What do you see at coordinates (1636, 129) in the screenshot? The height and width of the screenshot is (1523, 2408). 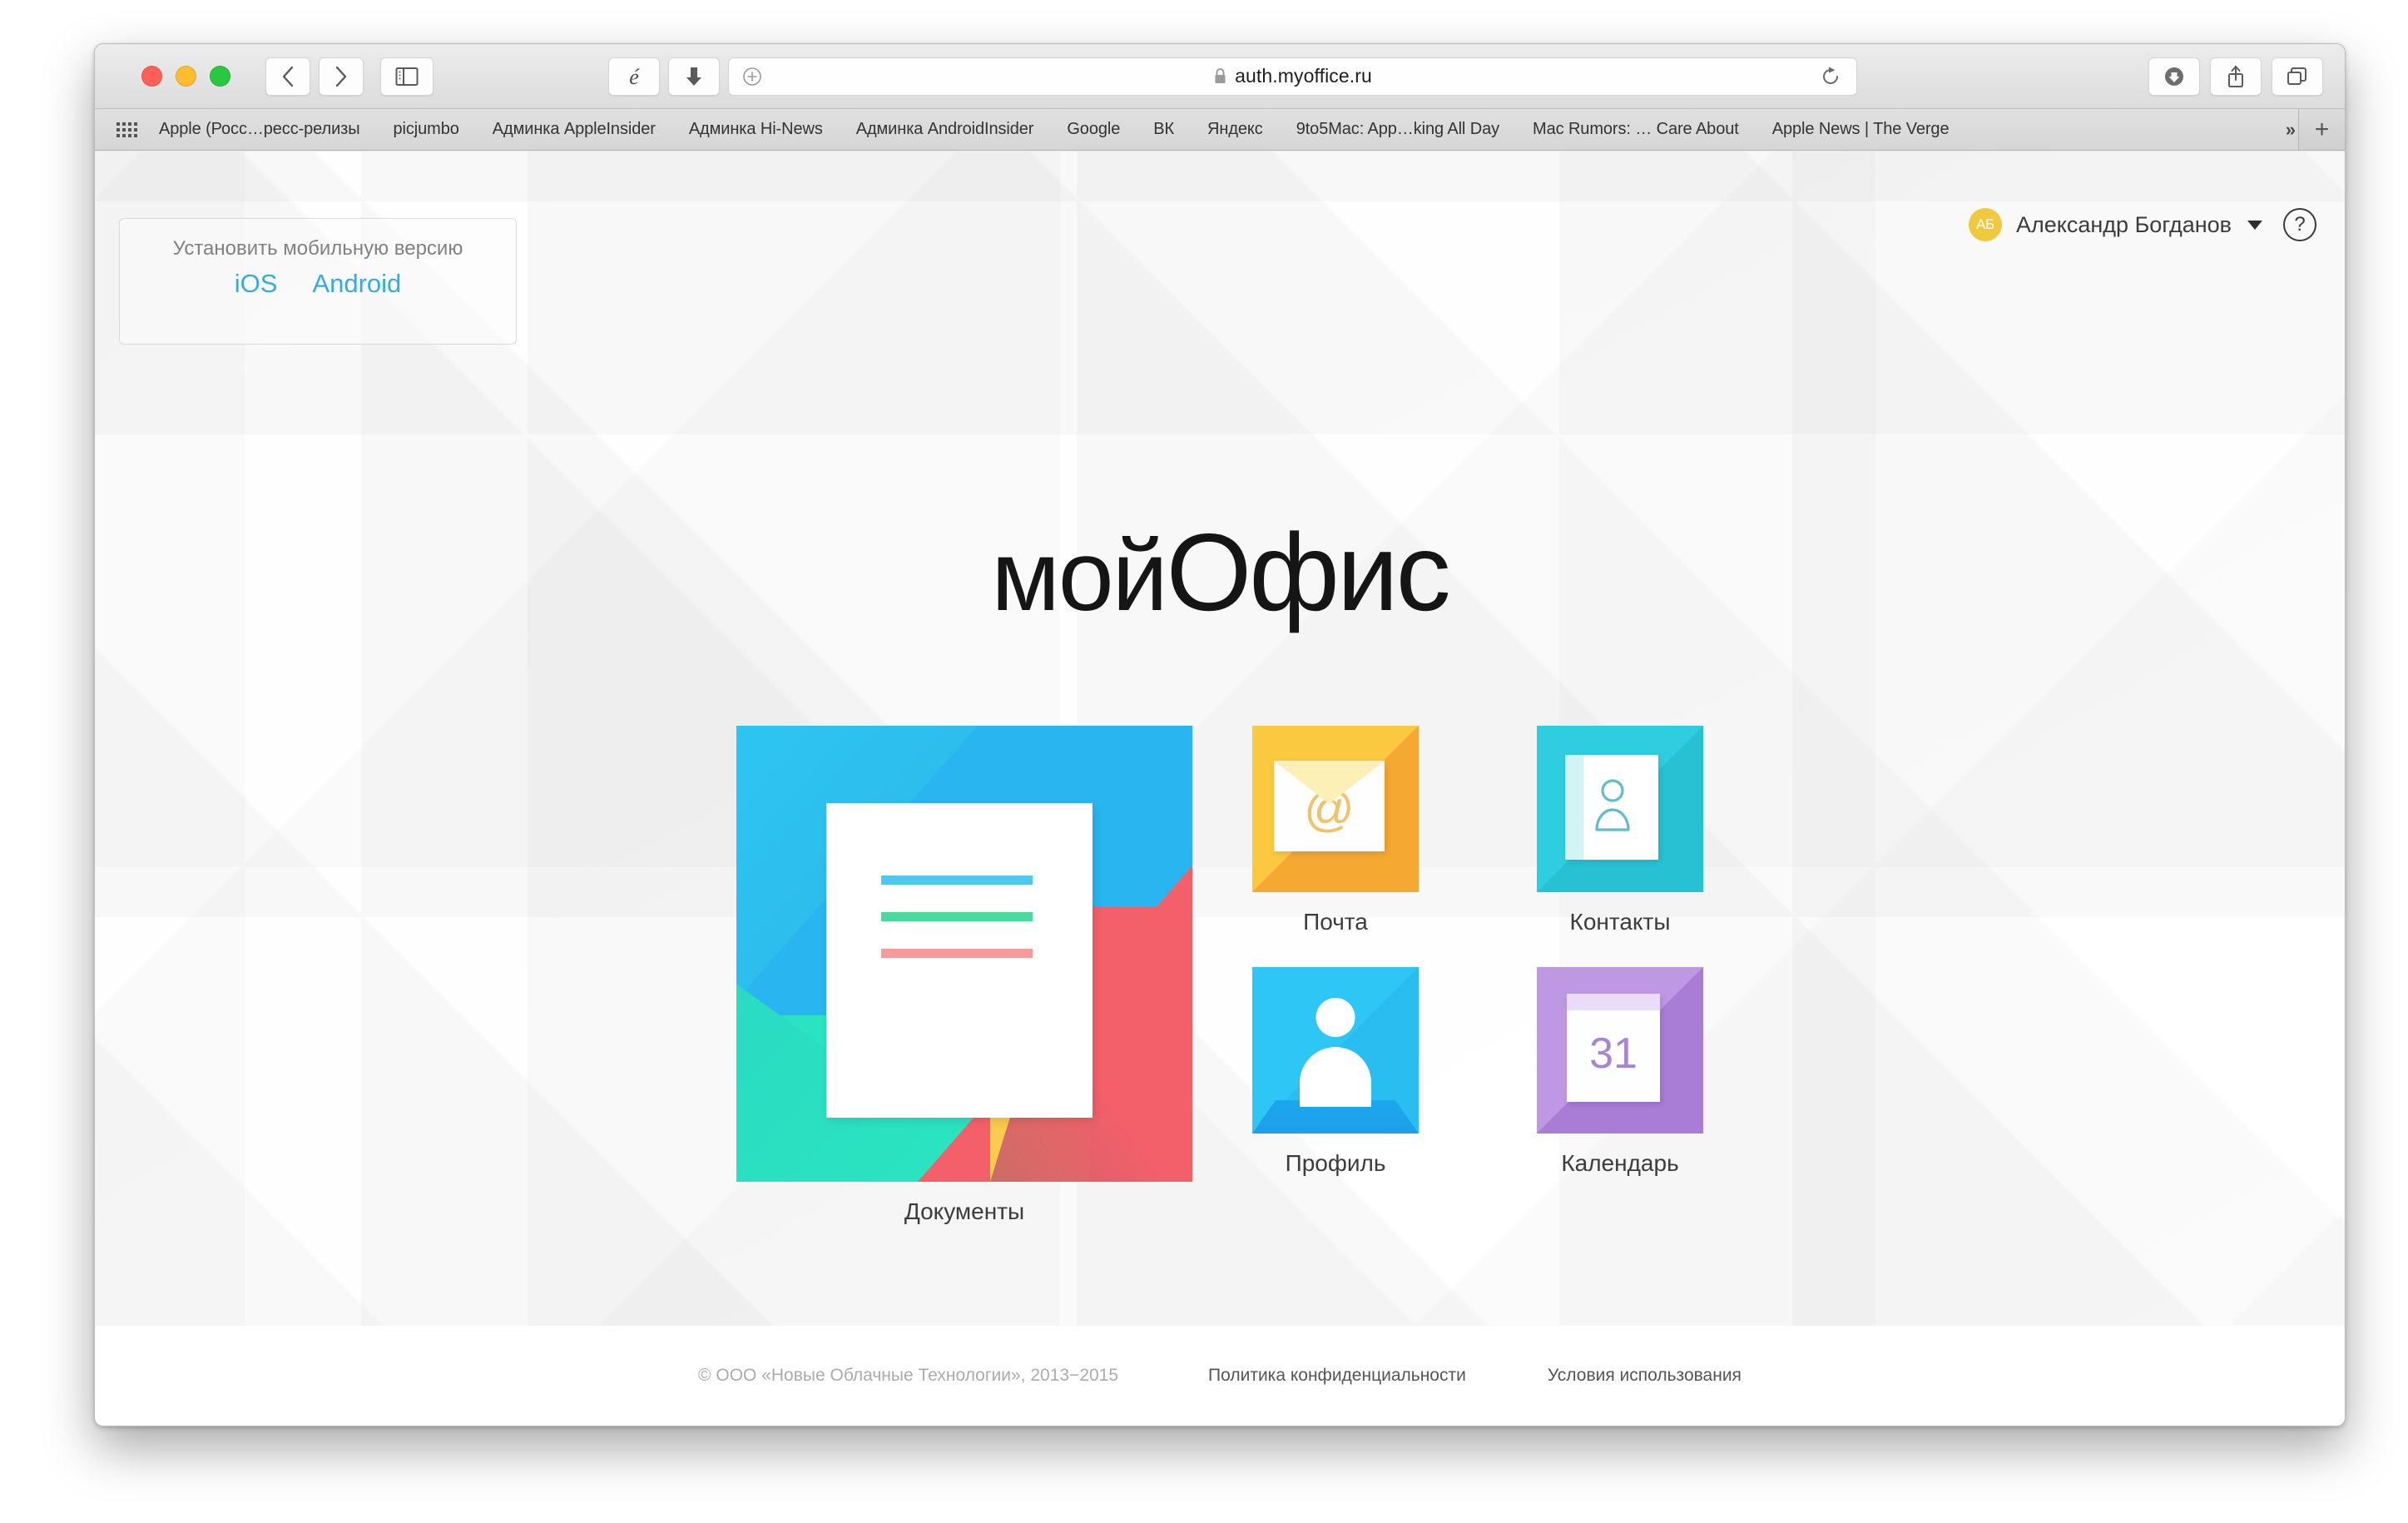 I see `bookmark-item-9: Mac Rumors: … Care About` at bounding box center [1636, 129].